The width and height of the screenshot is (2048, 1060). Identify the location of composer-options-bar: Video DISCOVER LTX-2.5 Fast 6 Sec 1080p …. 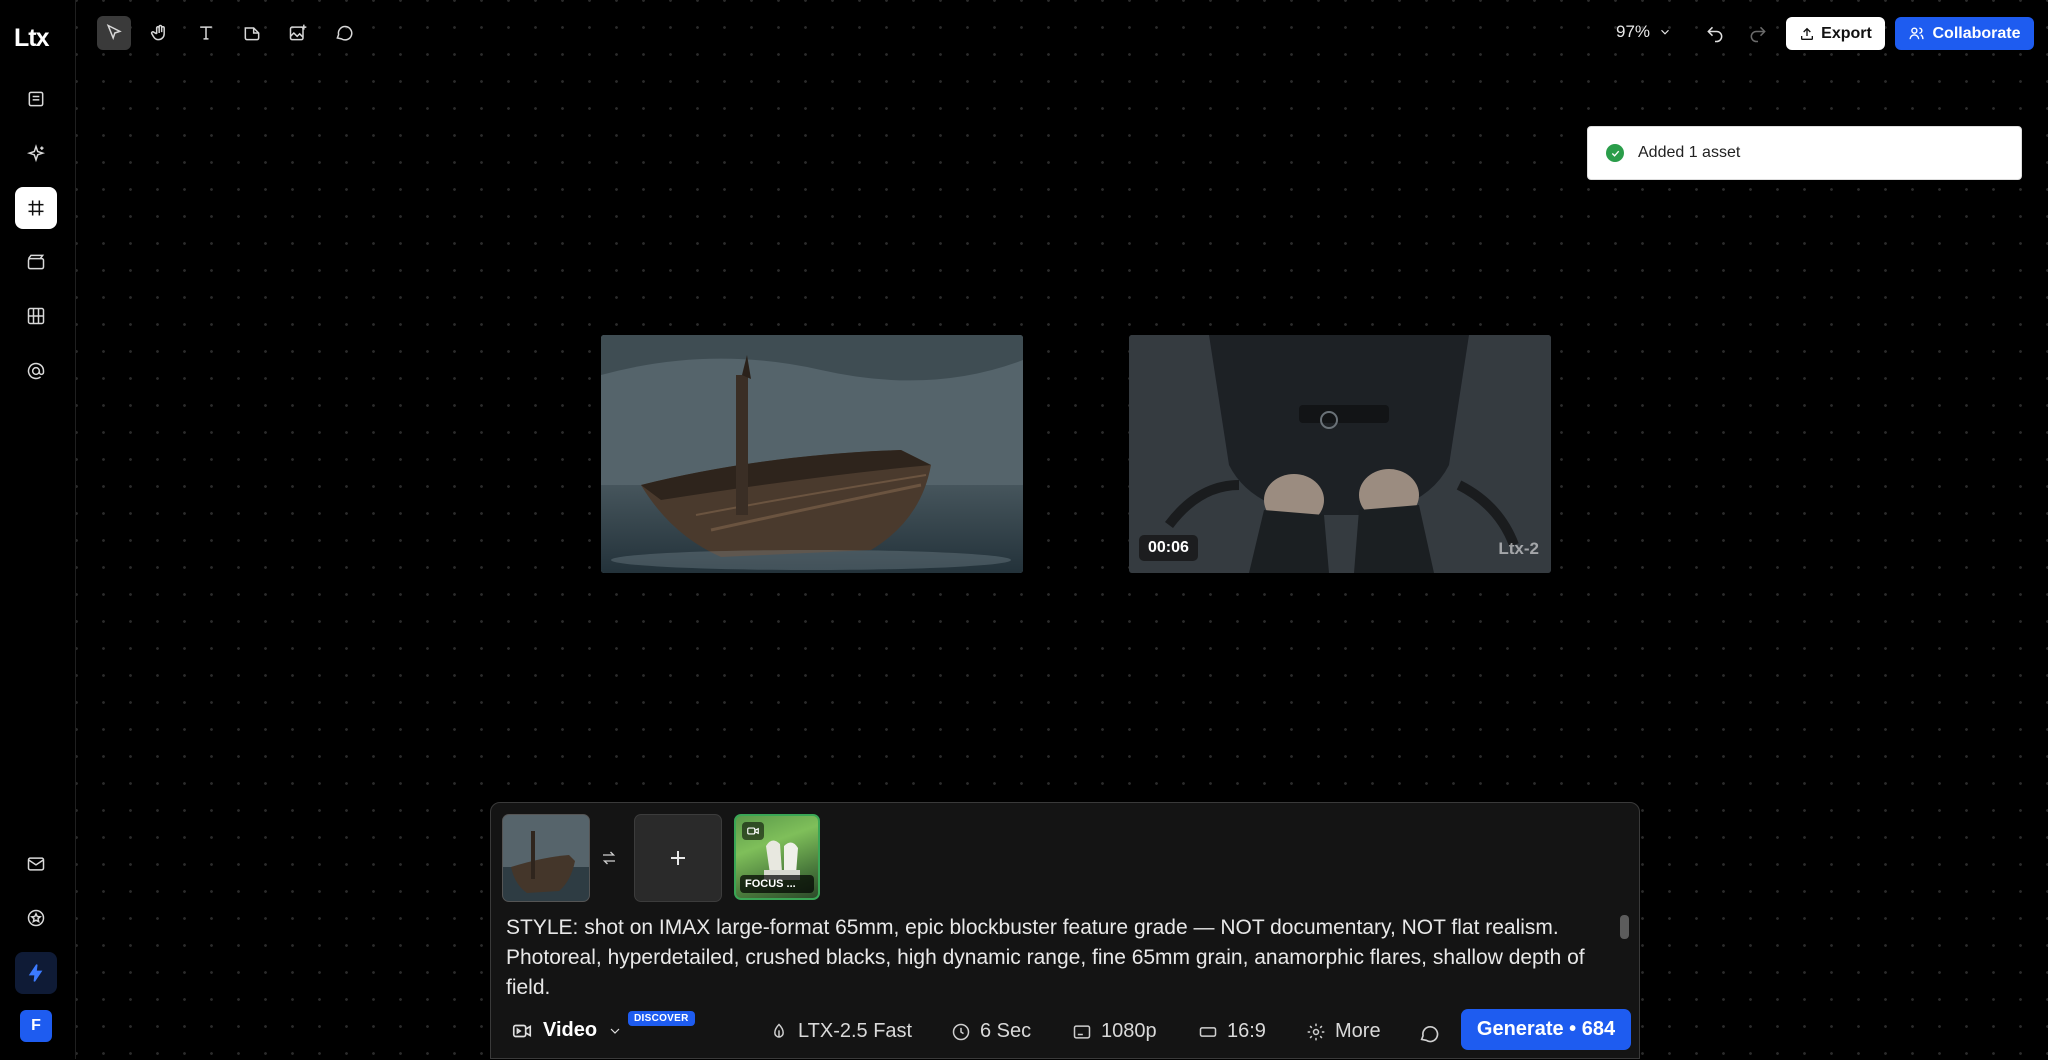
(1065, 1034).